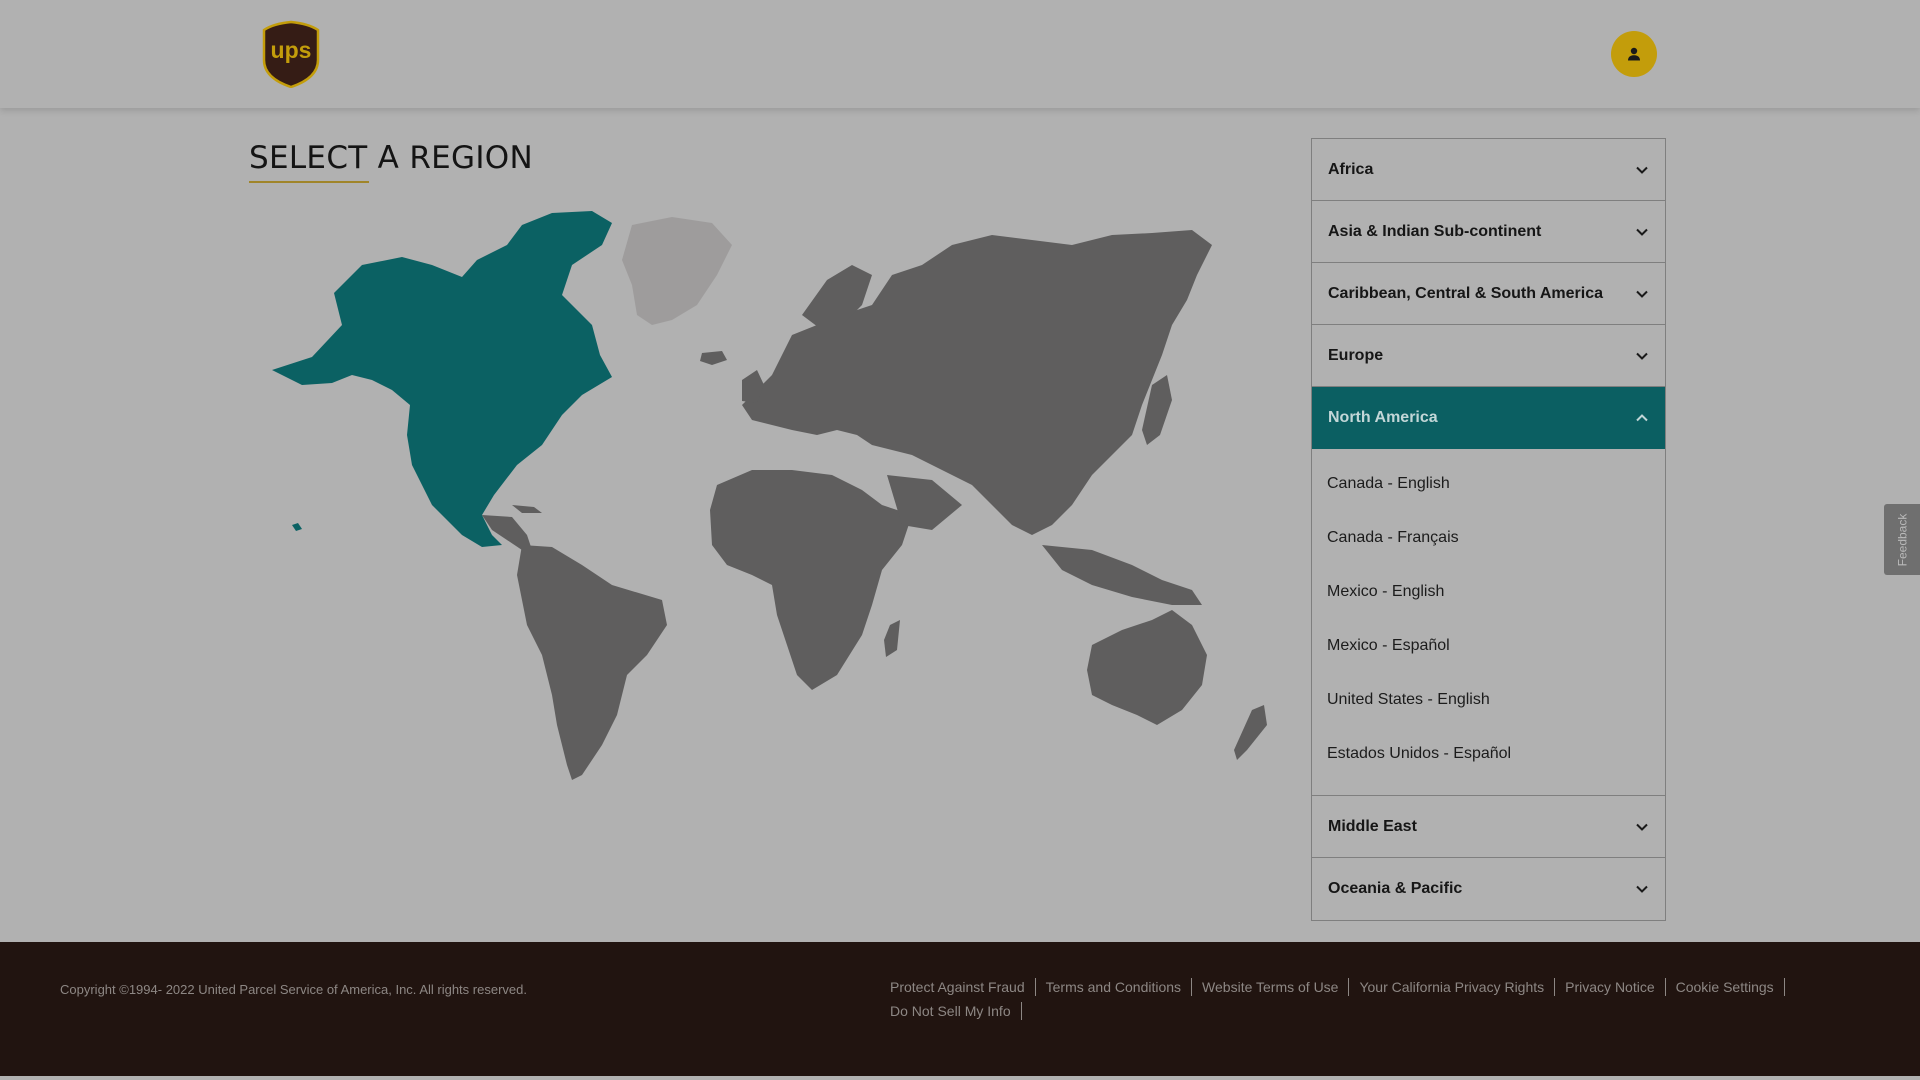 The height and width of the screenshot is (1080, 1920). I want to click on svg-text: ups, so click(291, 50).